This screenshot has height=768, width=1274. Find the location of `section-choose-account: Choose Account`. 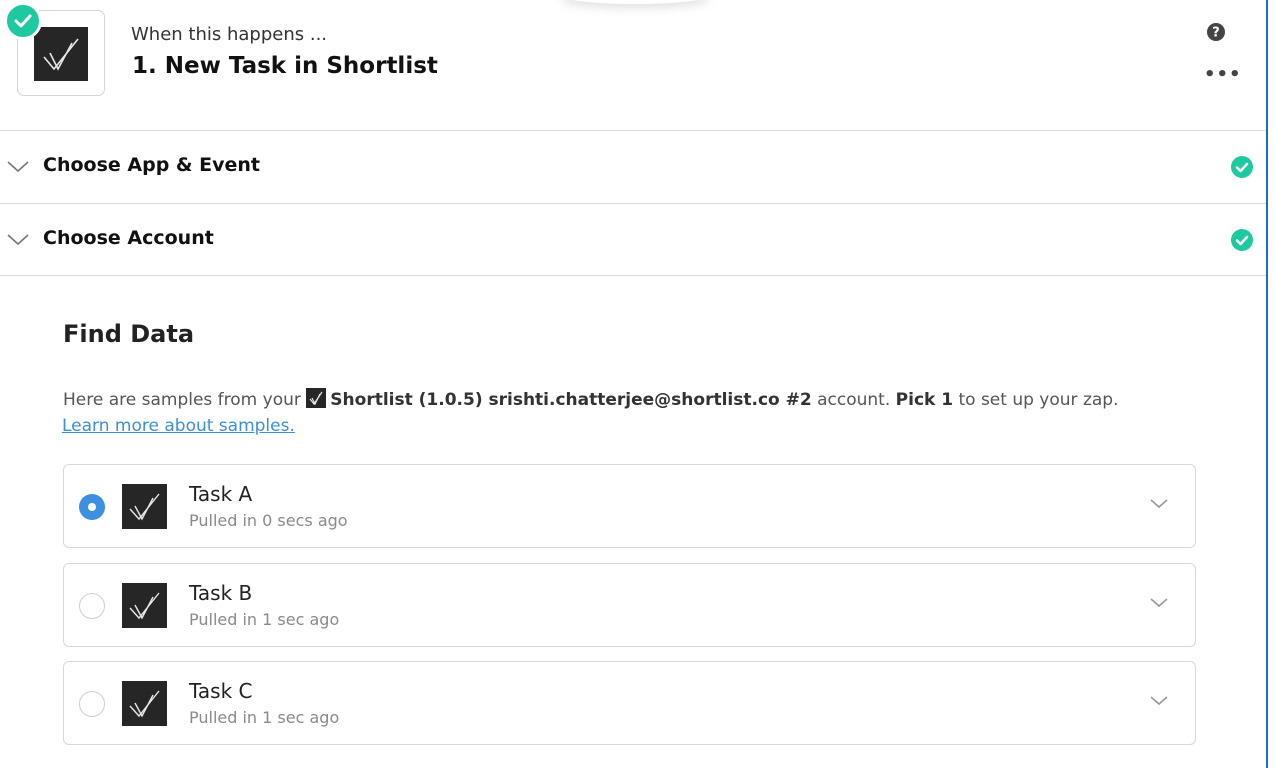

section-choose-account: Choose Account is located at coordinates (633, 239).